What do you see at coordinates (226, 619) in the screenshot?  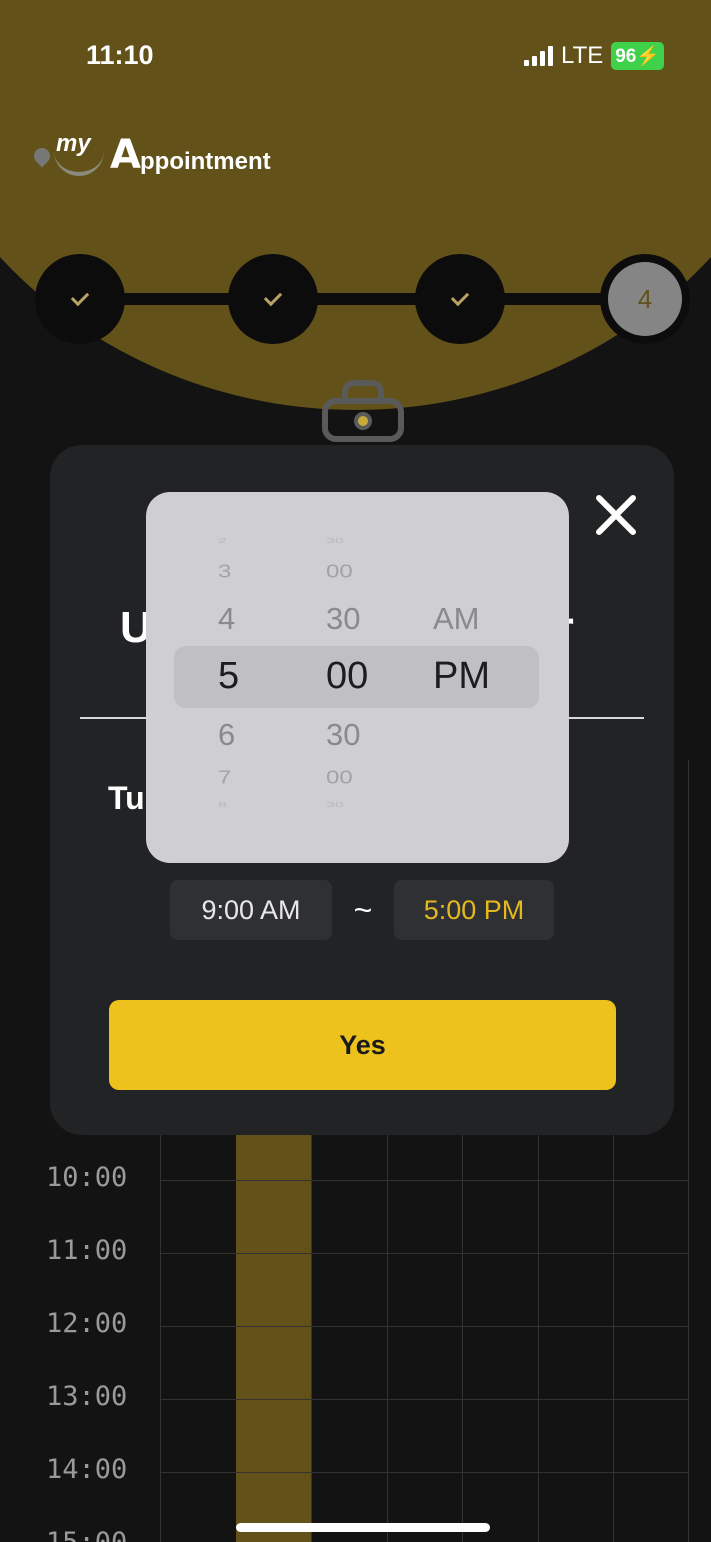 I see `hour-option: 4` at bounding box center [226, 619].